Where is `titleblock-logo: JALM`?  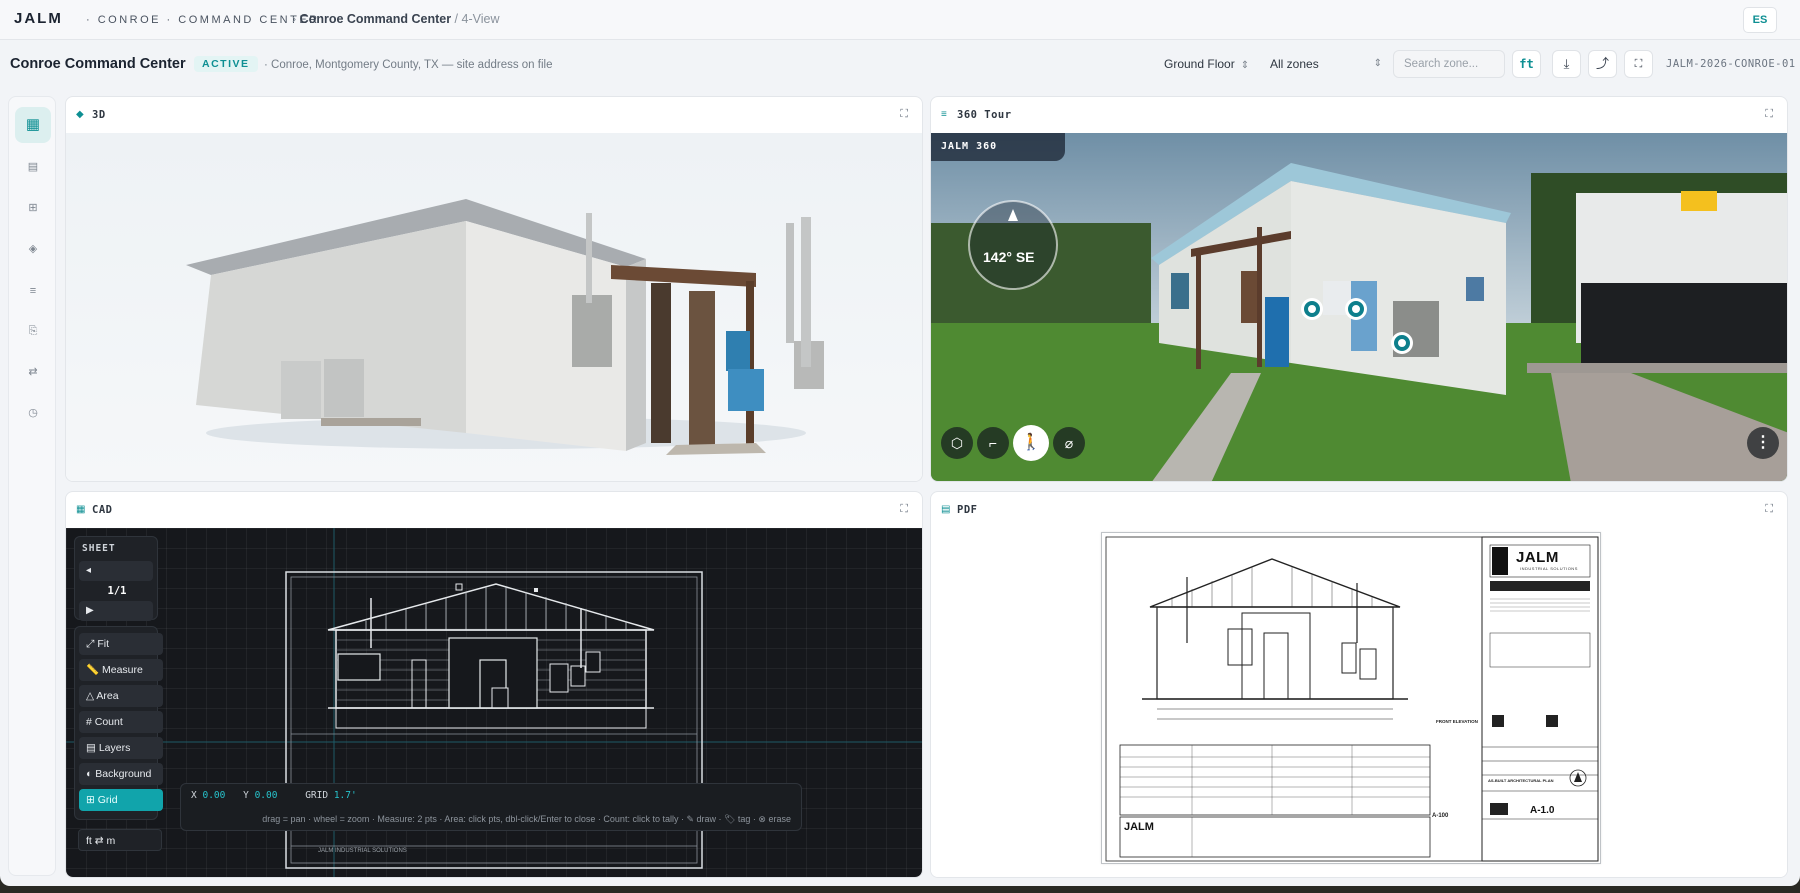
titleblock-logo: JALM is located at coordinates (1537, 557).